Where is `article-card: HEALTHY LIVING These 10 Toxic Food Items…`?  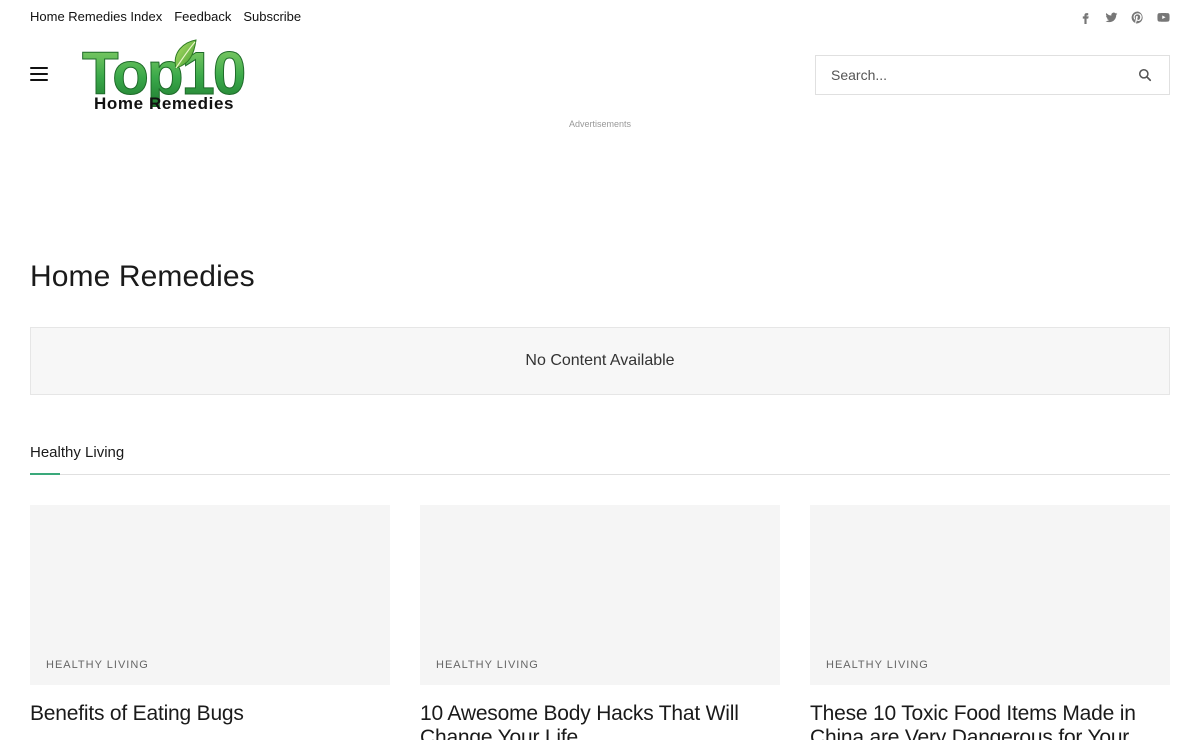
article-card: HEALTHY LIVING These 10 Toxic Food Items… is located at coordinates (990, 622).